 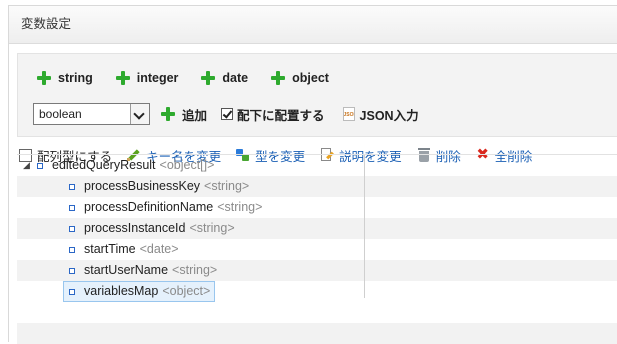 What do you see at coordinates (235, 78) in the screenshot?
I see `add-date-label: date` at bounding box center [235, 78].